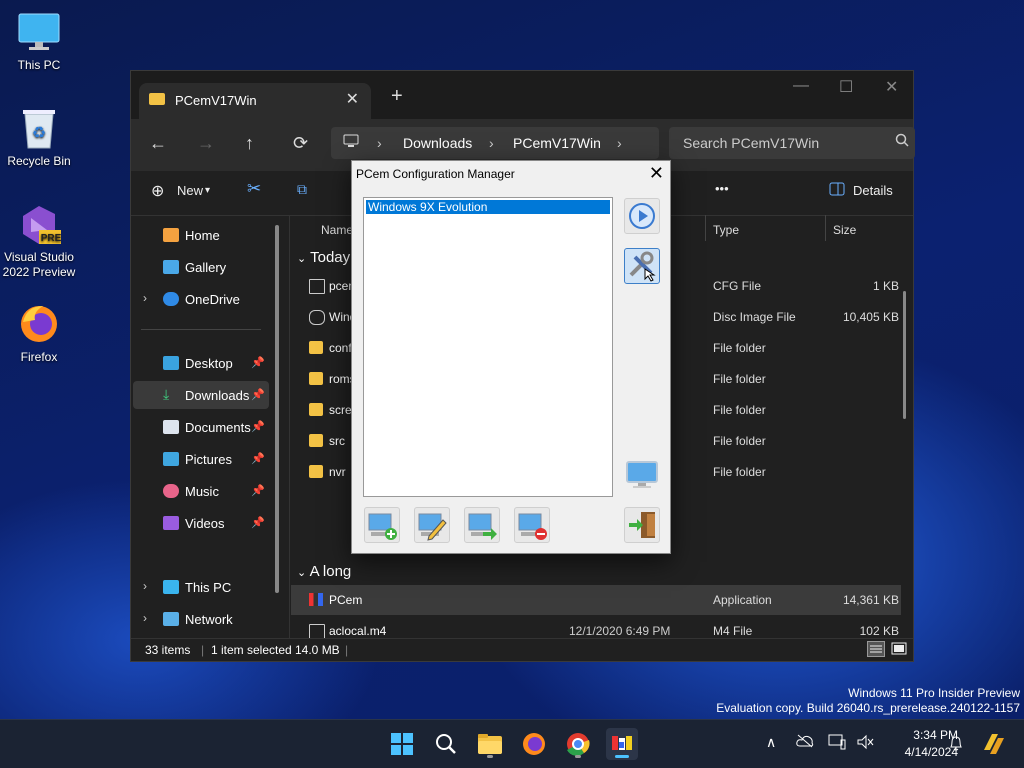 This screenshot has width=1024, height=768. Describe the element at coordinates (771, 742) in the screenshot. I see `show-hidden-icons-button: ∧` at that location.